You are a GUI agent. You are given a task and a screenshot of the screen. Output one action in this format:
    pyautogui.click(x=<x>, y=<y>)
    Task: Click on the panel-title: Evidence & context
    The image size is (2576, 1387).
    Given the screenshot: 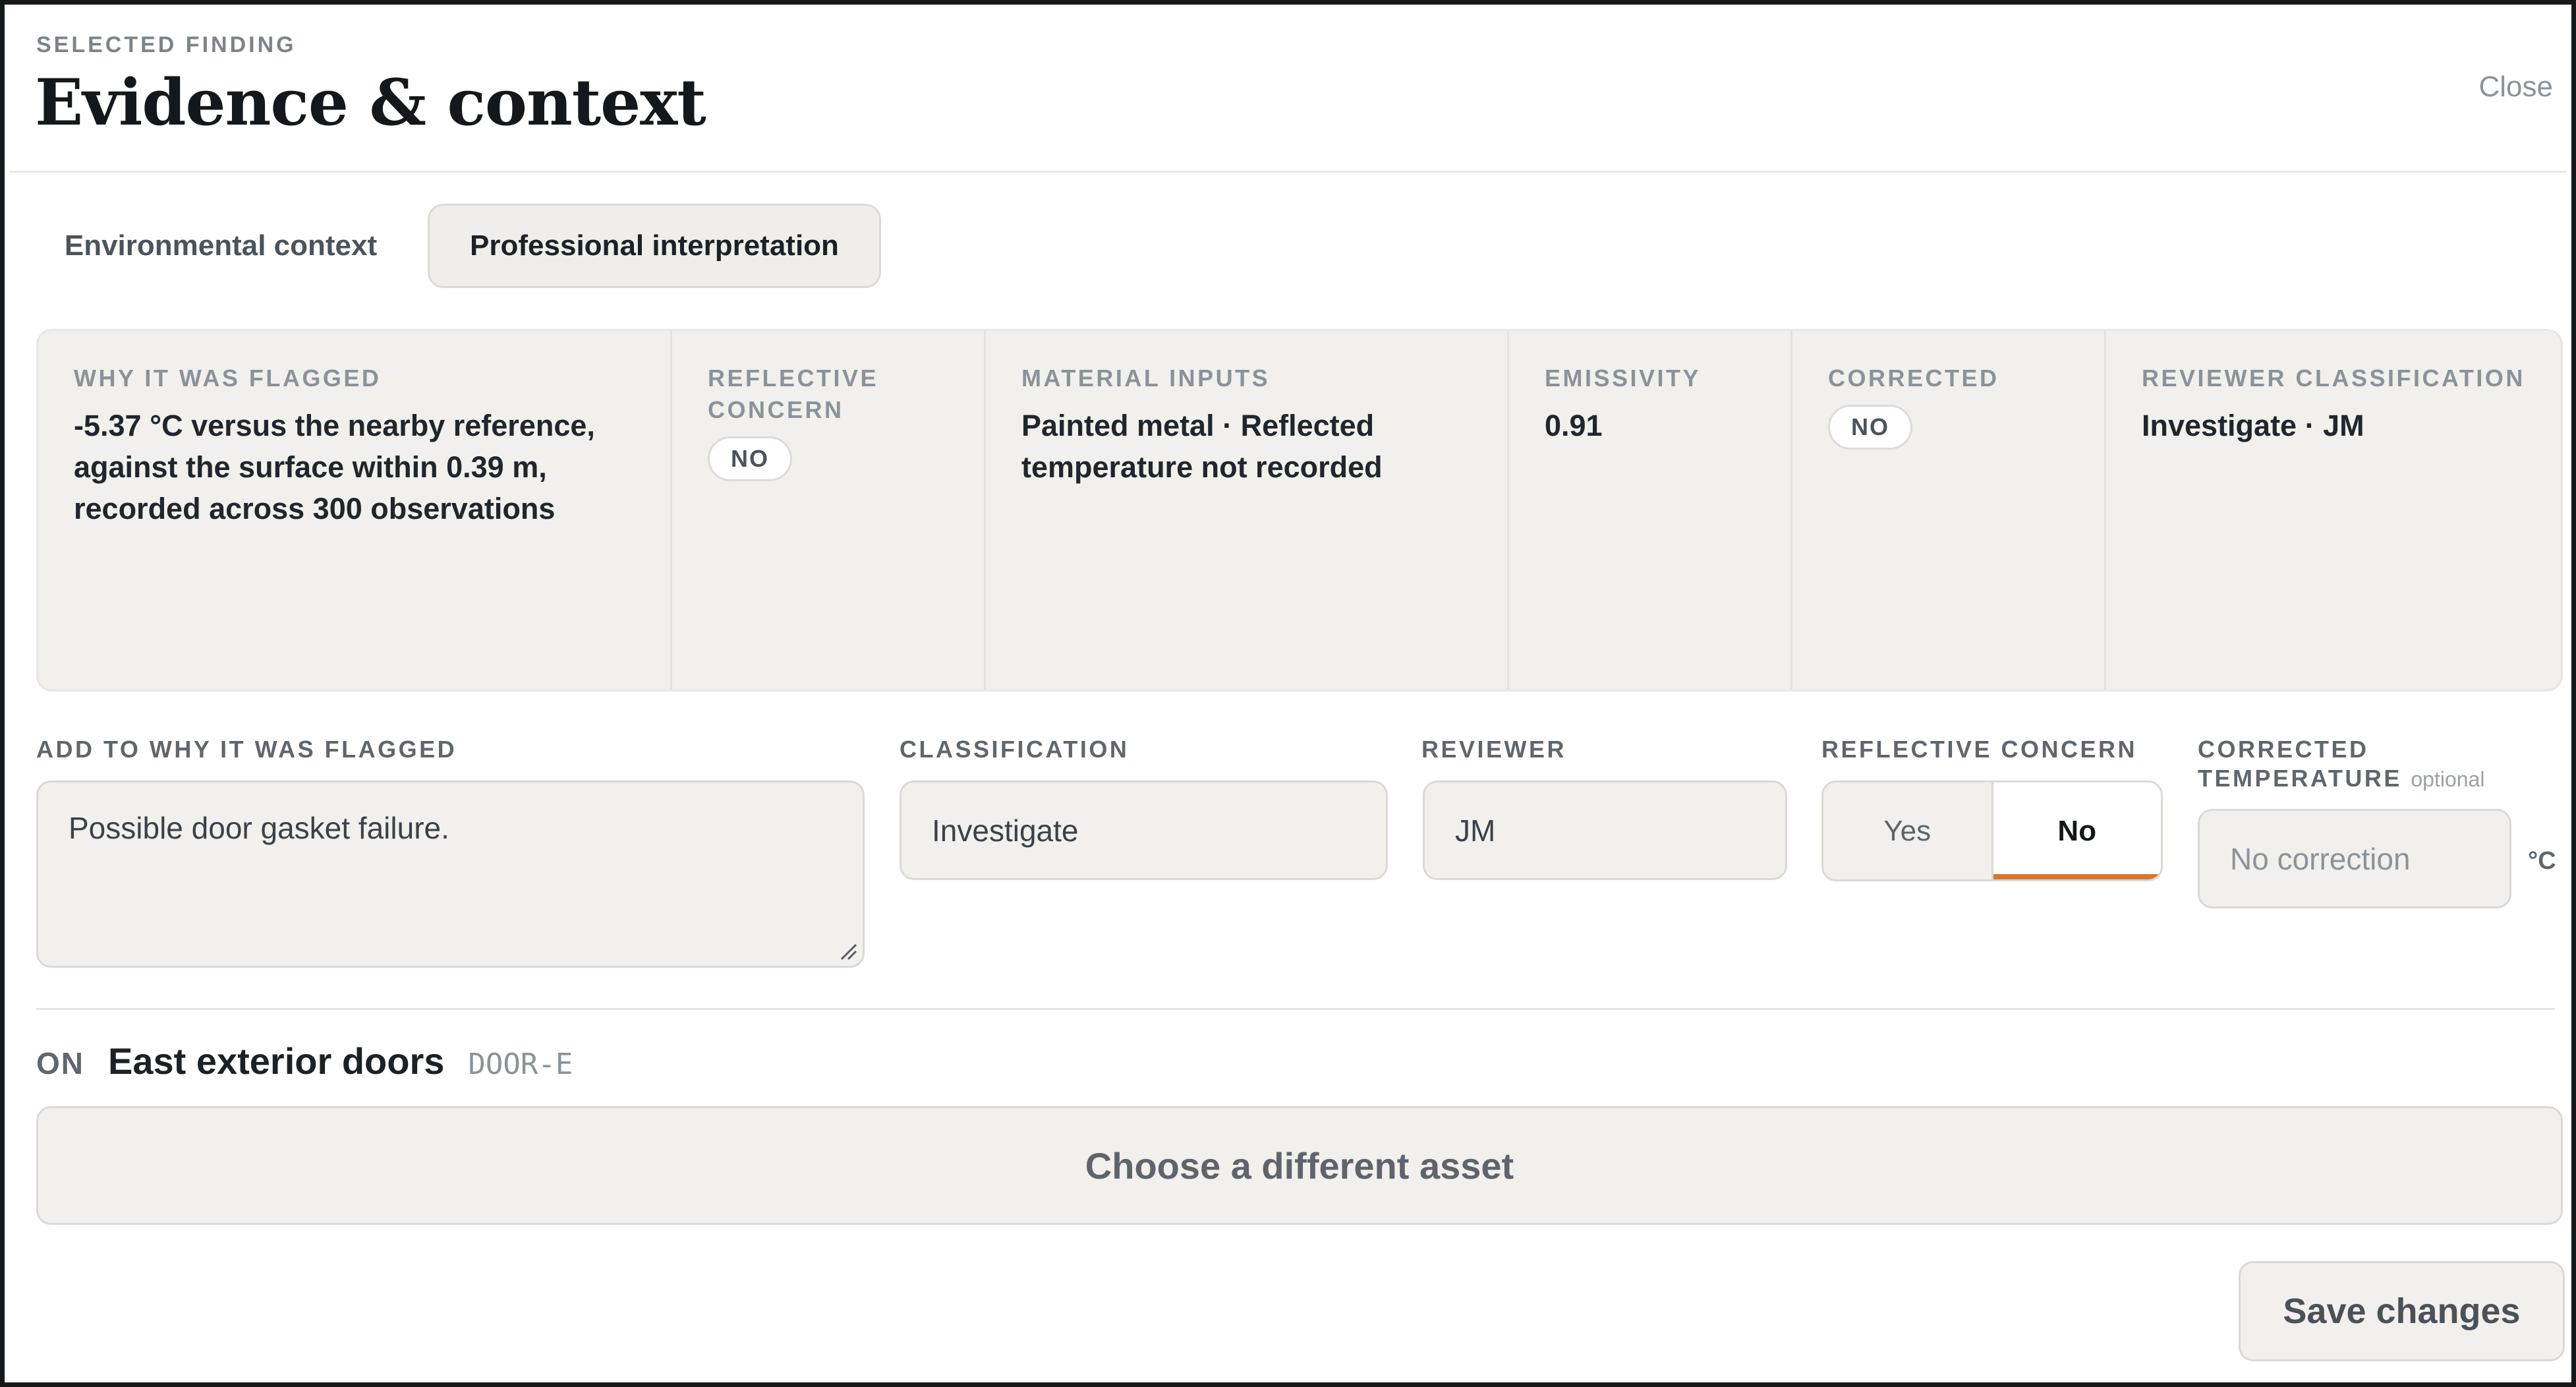 What is the action you would take?
    pyautogui.click(x=371, y=102)
    